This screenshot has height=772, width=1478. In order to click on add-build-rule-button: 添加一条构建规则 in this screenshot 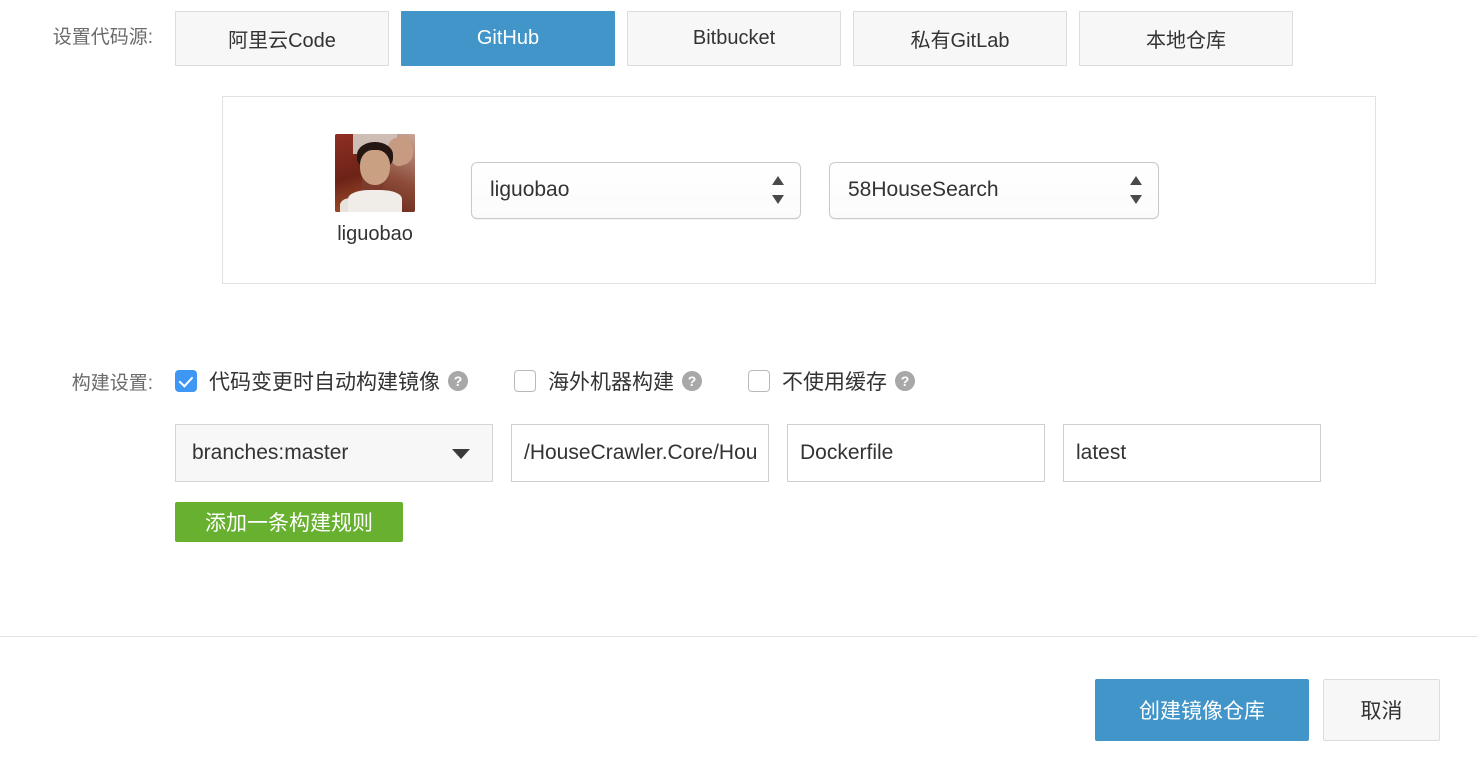, I will do `click(289, 522)`.